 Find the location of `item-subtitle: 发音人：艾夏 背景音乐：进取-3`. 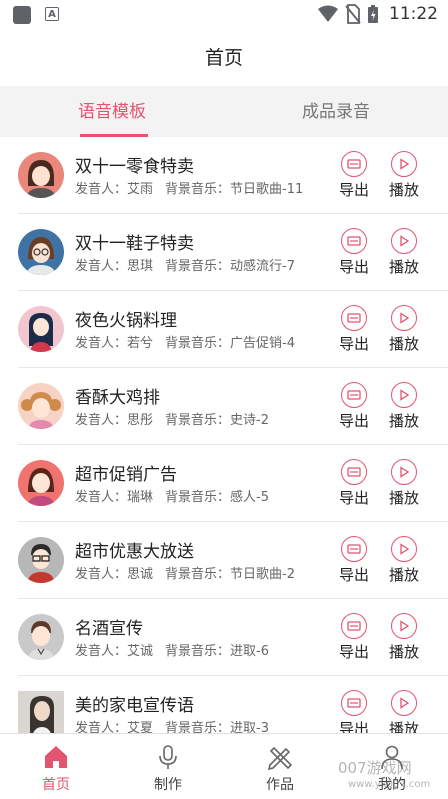

item-subtitle: 发音人：艾夏 背景音乐：进取-3 is located at coordinates (172, 725).